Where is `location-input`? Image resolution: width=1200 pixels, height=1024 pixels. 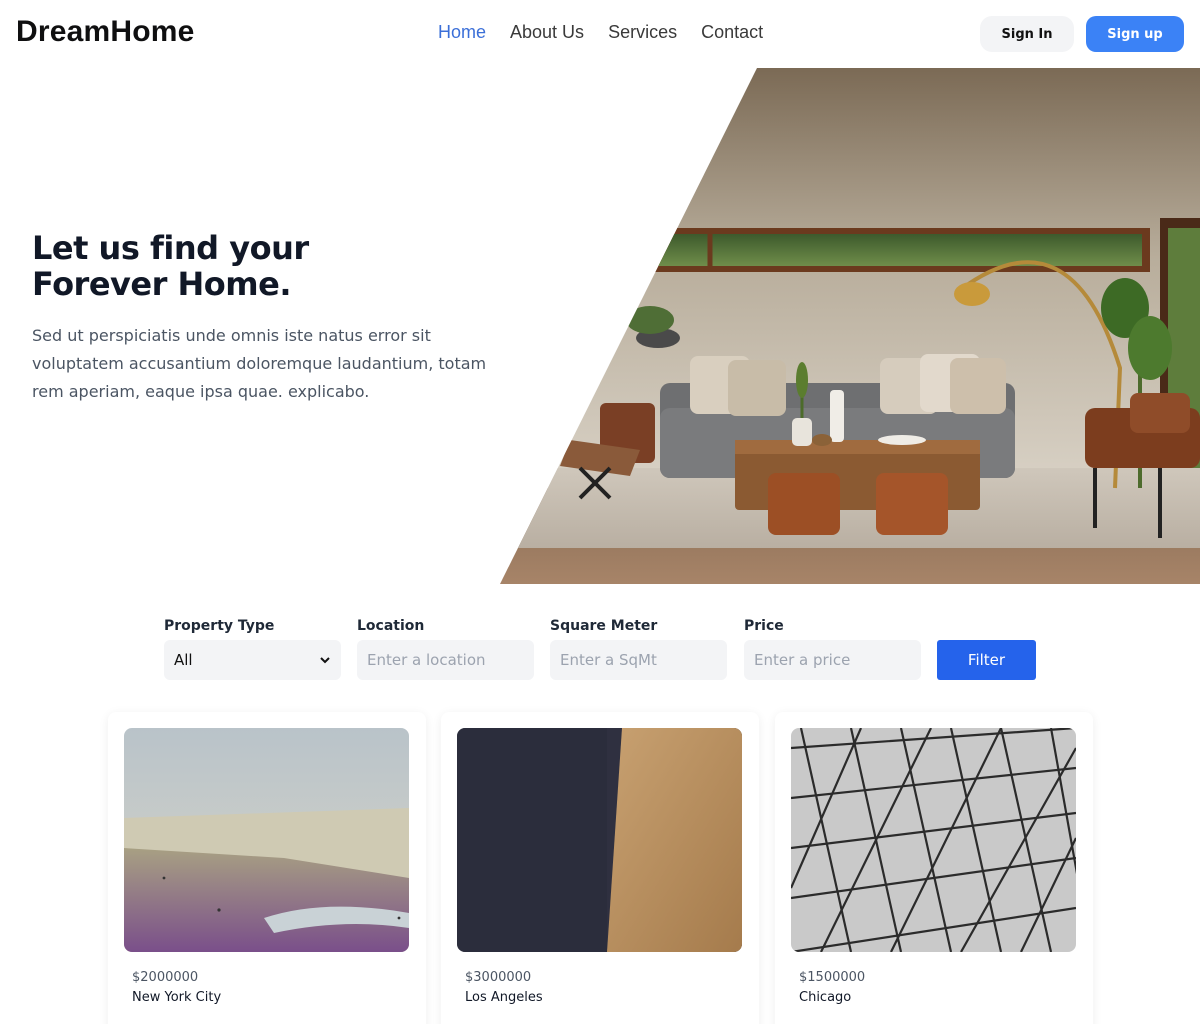
location-input is located at coordinates (445, 660).